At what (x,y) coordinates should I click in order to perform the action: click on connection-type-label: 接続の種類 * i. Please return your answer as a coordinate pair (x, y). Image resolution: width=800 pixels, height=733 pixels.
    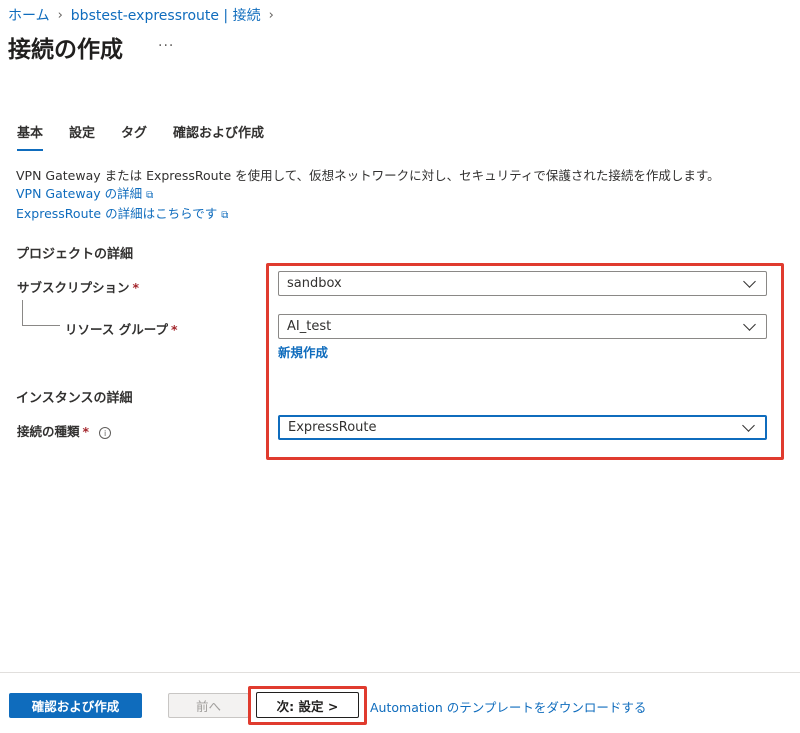
    Looking at the image, I should click on (64, 430).